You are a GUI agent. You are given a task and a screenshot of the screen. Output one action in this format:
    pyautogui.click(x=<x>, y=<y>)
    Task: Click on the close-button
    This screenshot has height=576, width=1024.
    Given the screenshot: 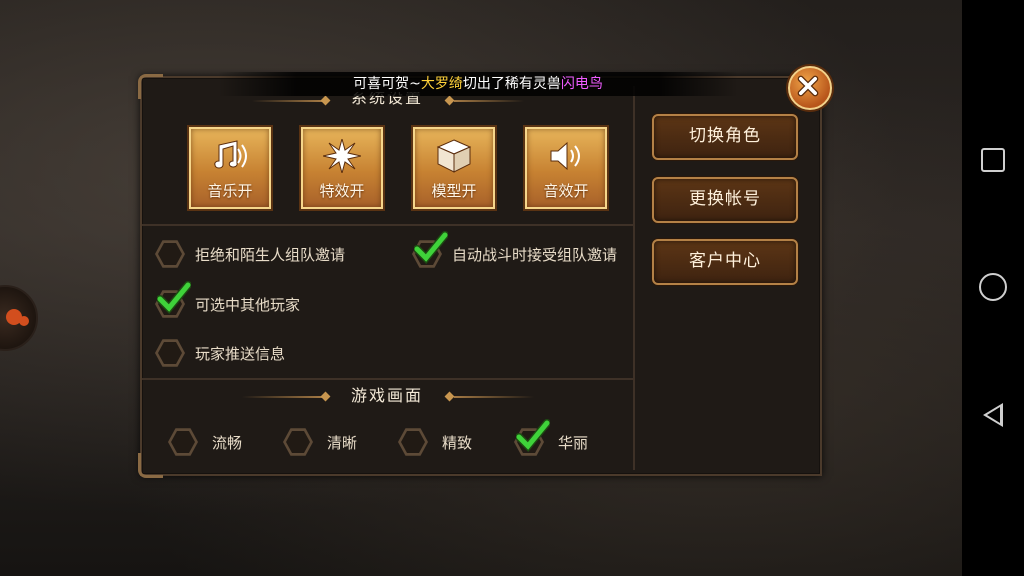 What is the action you would take?
    pyautogui.click(x=810, y=88)
    